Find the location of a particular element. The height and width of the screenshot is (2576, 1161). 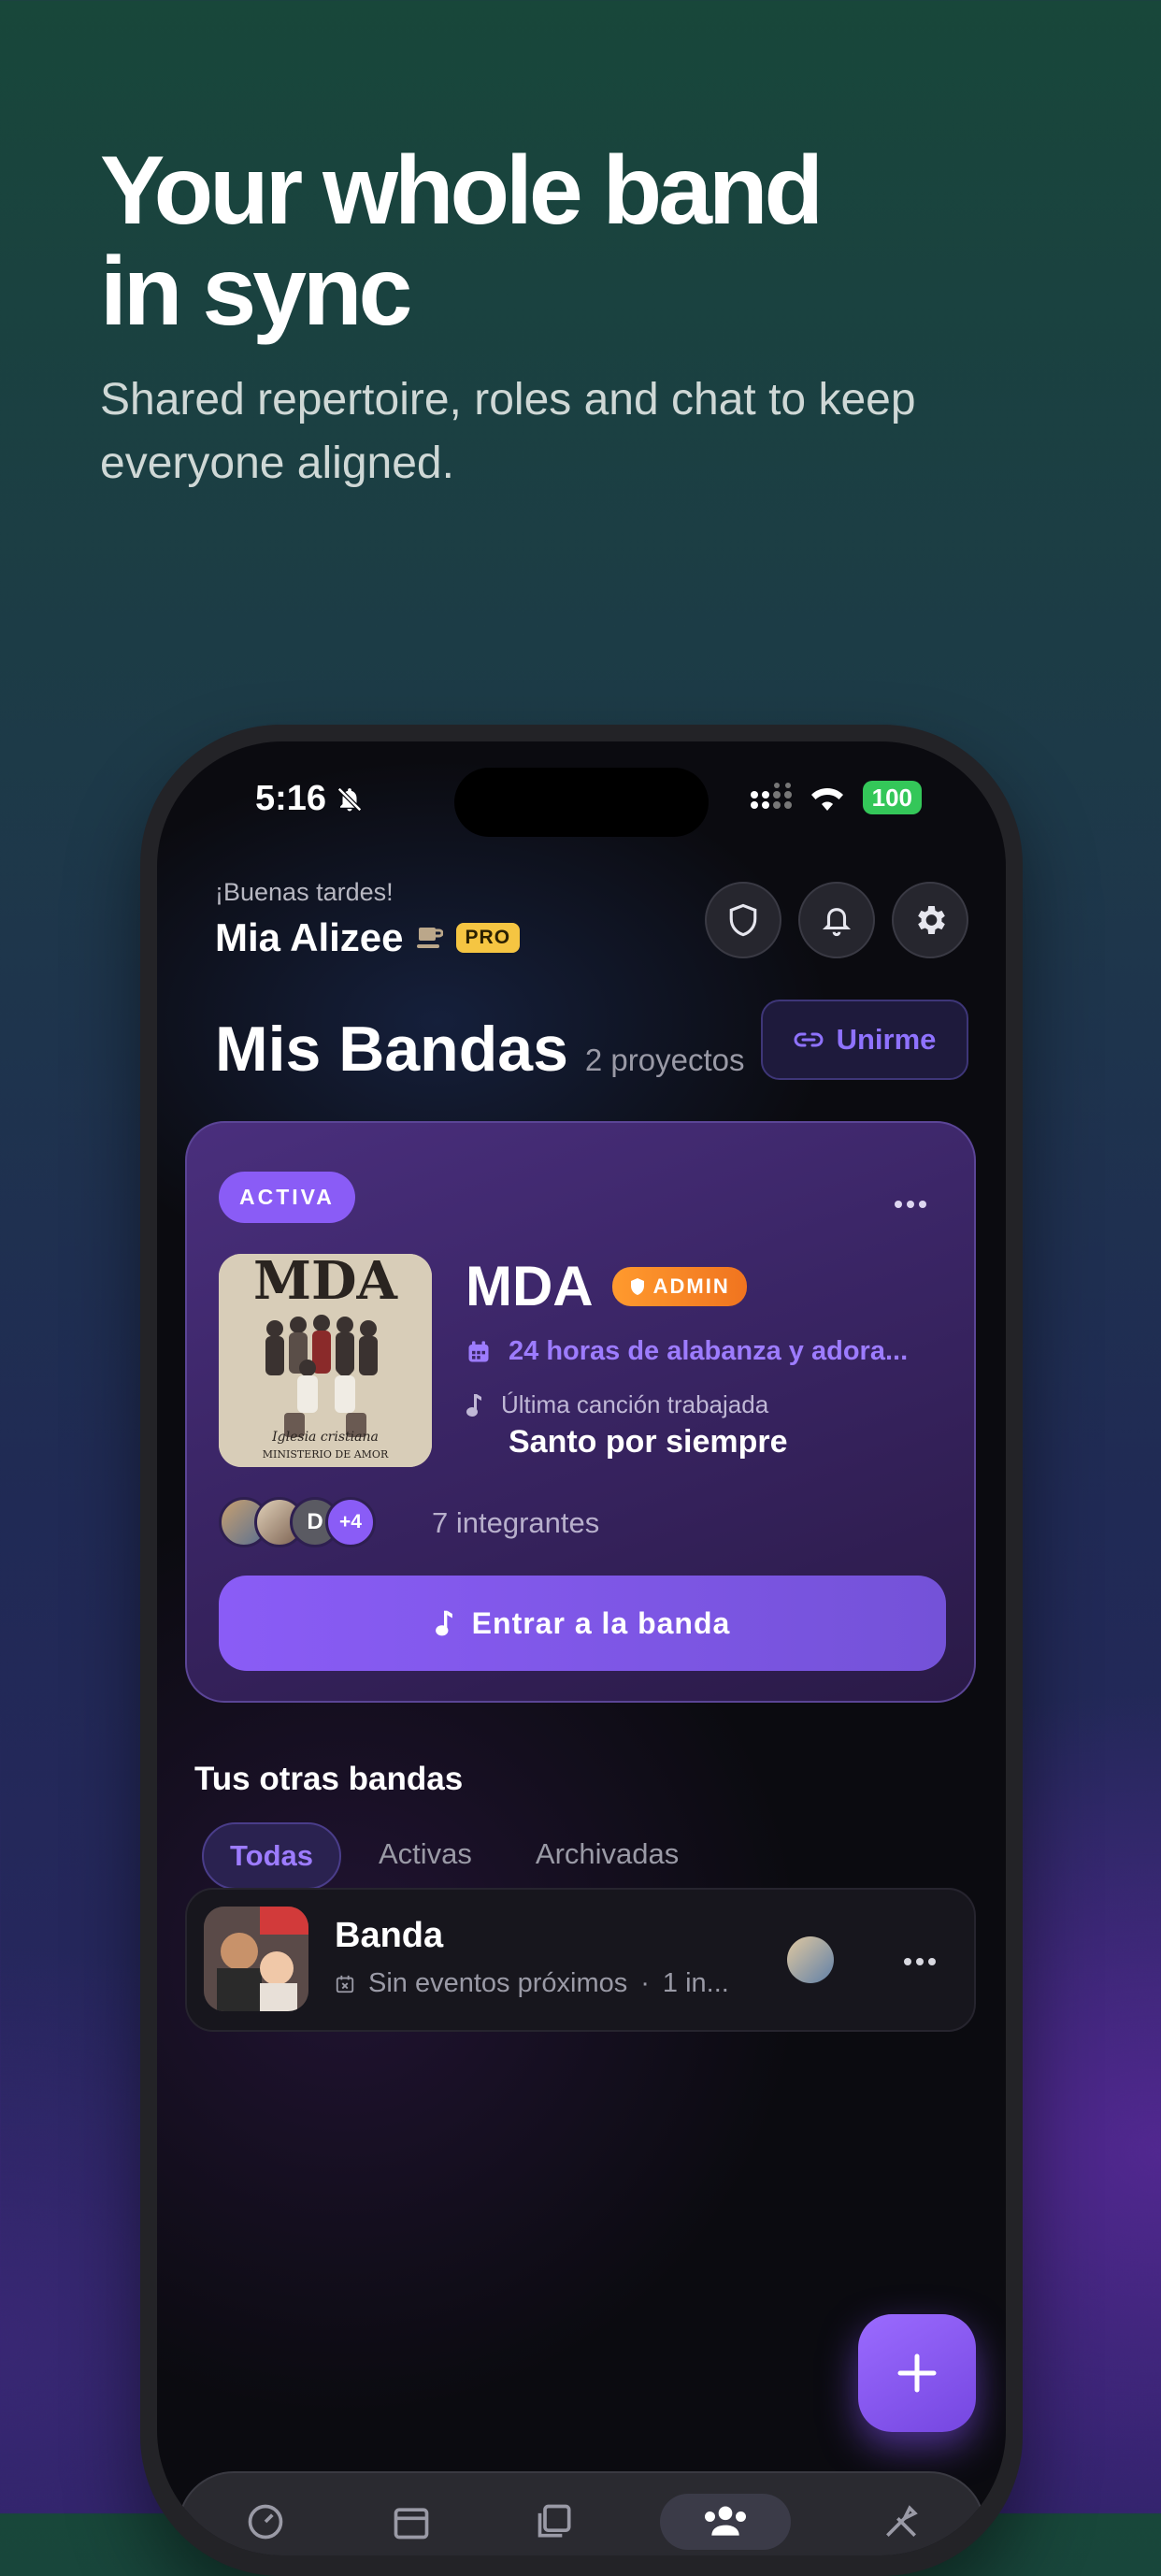

status-badge: ACTIVA is located at coordinates (287, 1198).